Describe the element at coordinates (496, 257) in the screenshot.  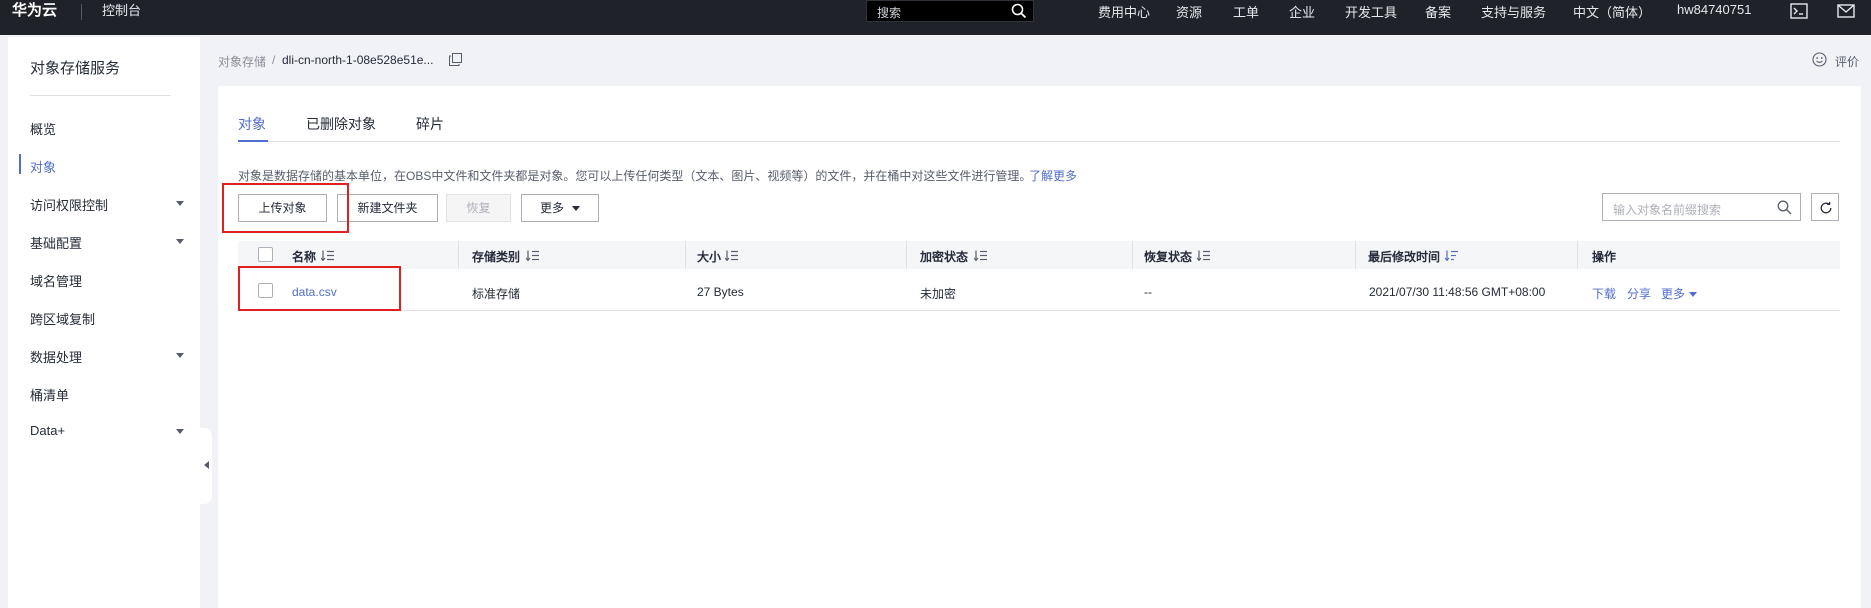
I see `column-header-storage-class: 存储类别` at that location.